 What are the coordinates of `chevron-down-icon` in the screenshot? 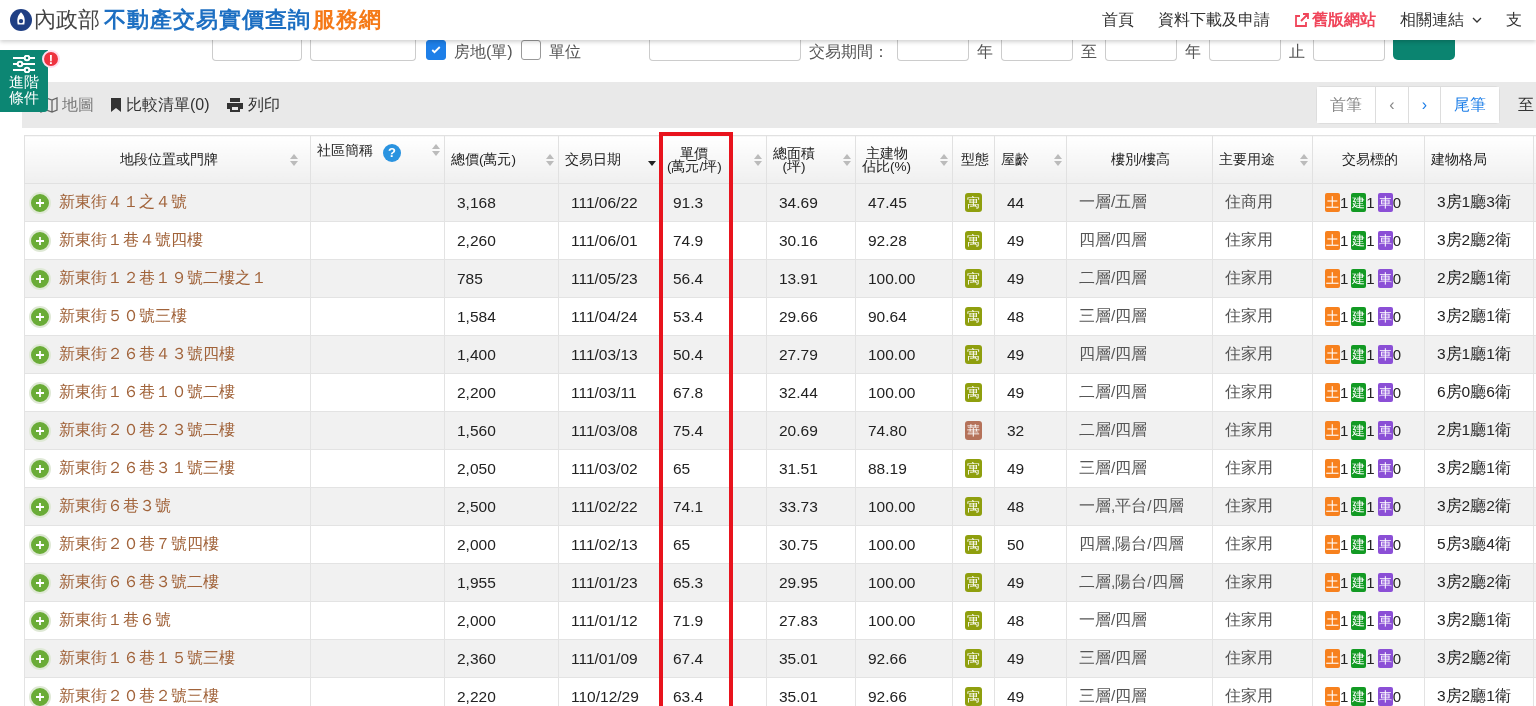 It's located at (1477, 20).